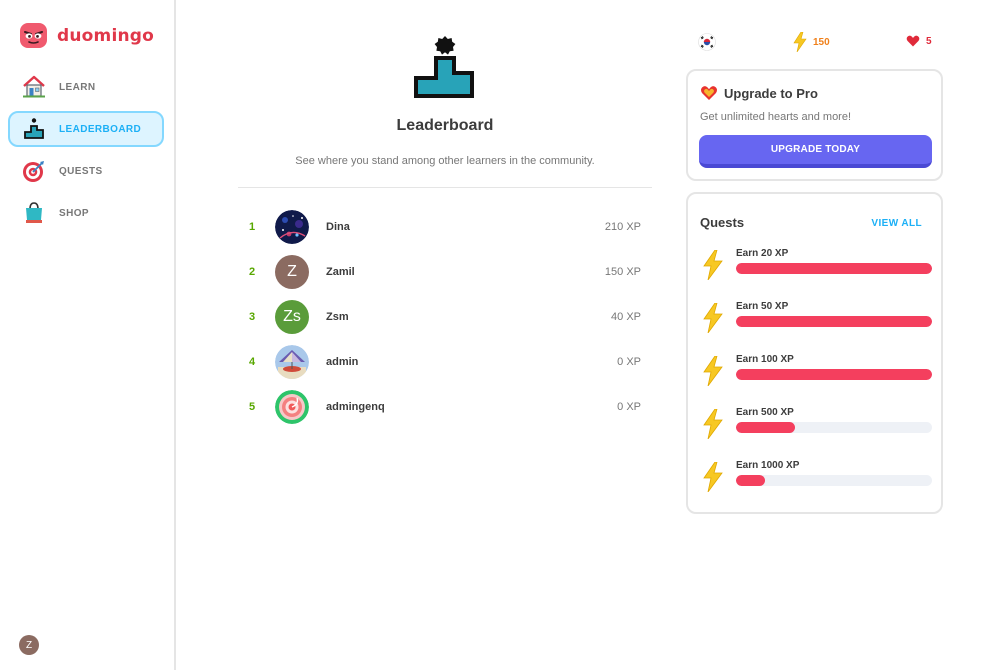 The height and width of the screenshot is (670, 1003). I want to click on sidebar-item-label: QUESTS, so click(81, 171).